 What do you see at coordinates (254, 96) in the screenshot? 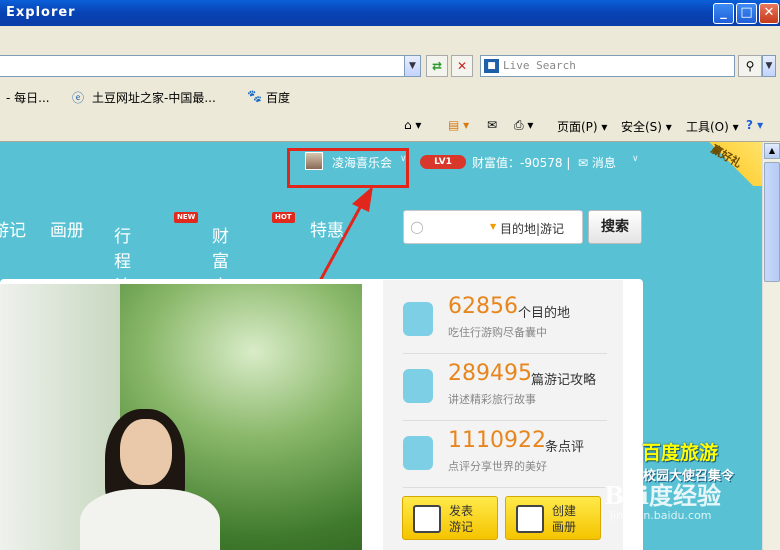
I see `baidu-paw-icon: 🐾` at bounding box center [254, 96].